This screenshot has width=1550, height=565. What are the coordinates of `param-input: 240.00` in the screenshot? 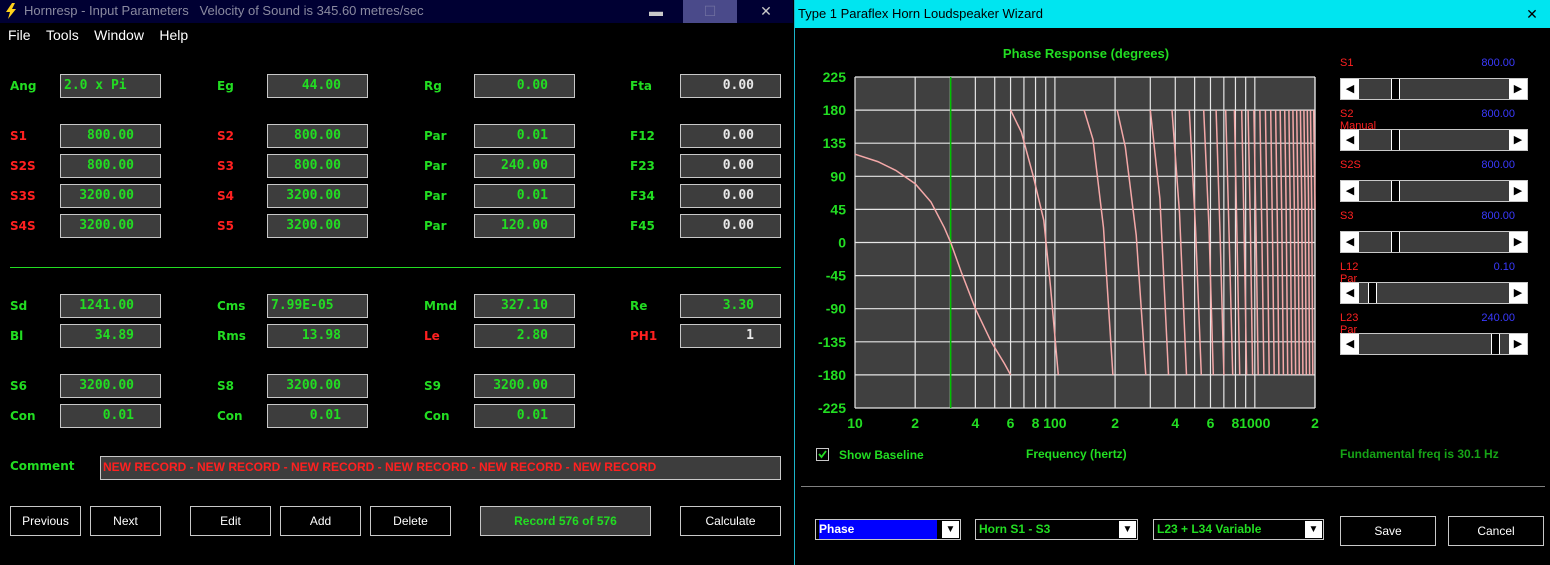 It's located at (524, 166).